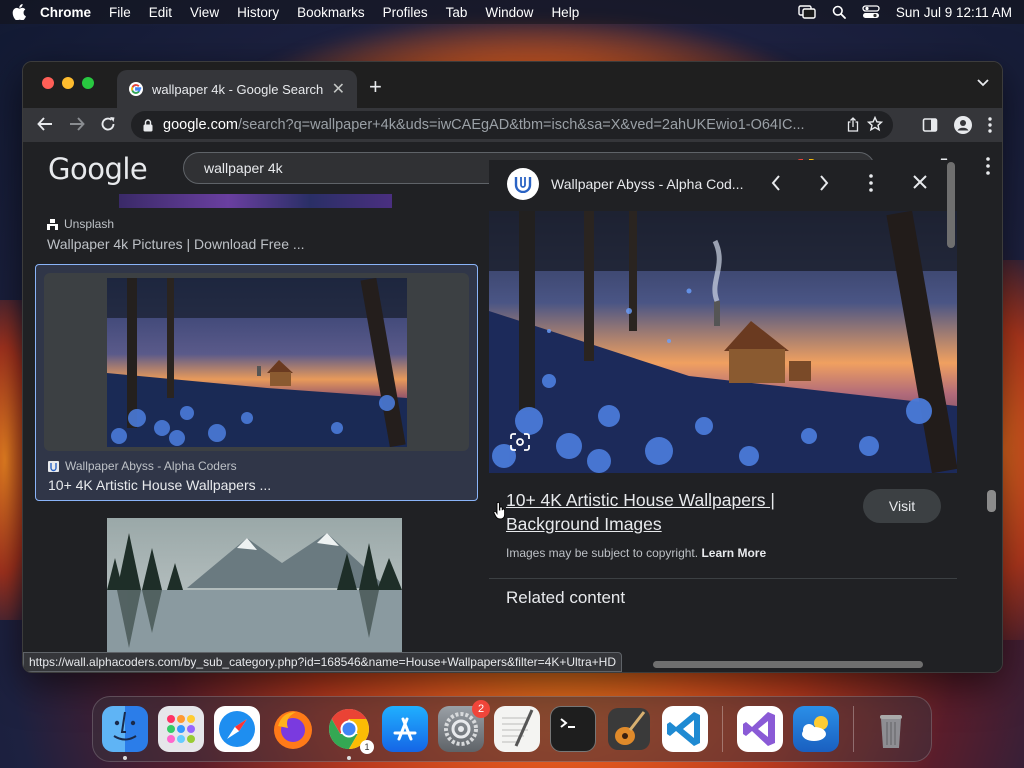  What do you see at coordinates (48, 83) in the screenshot?
I see `close-window-button` at bounding box center [48, 83].